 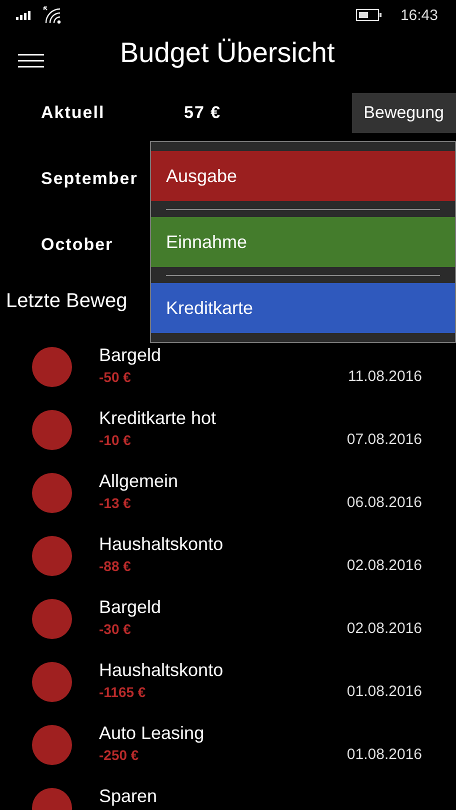 I want to click on transaction-date: 07.08.2016, so click(x=384, y=439).